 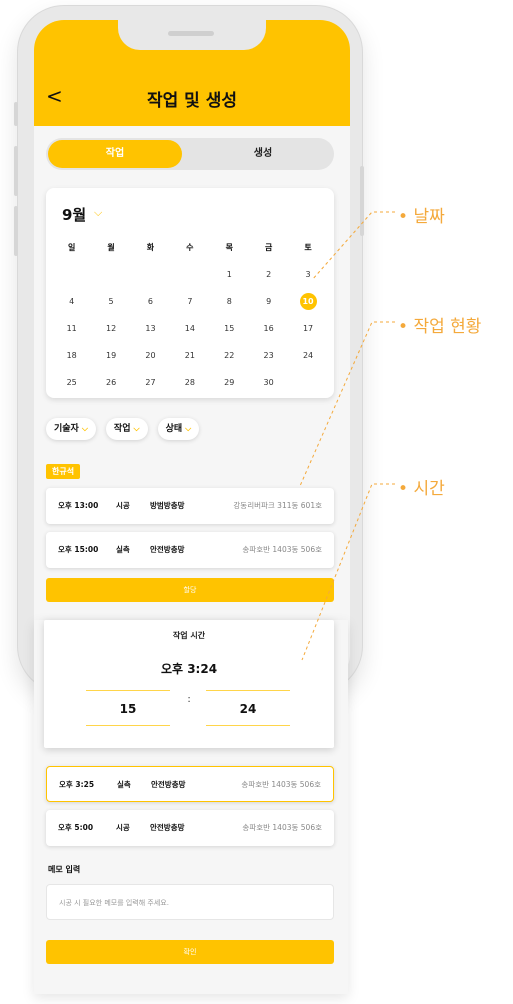 I want to click on annotation-work-status: • 작업 현황, so click(x=439, y=324).